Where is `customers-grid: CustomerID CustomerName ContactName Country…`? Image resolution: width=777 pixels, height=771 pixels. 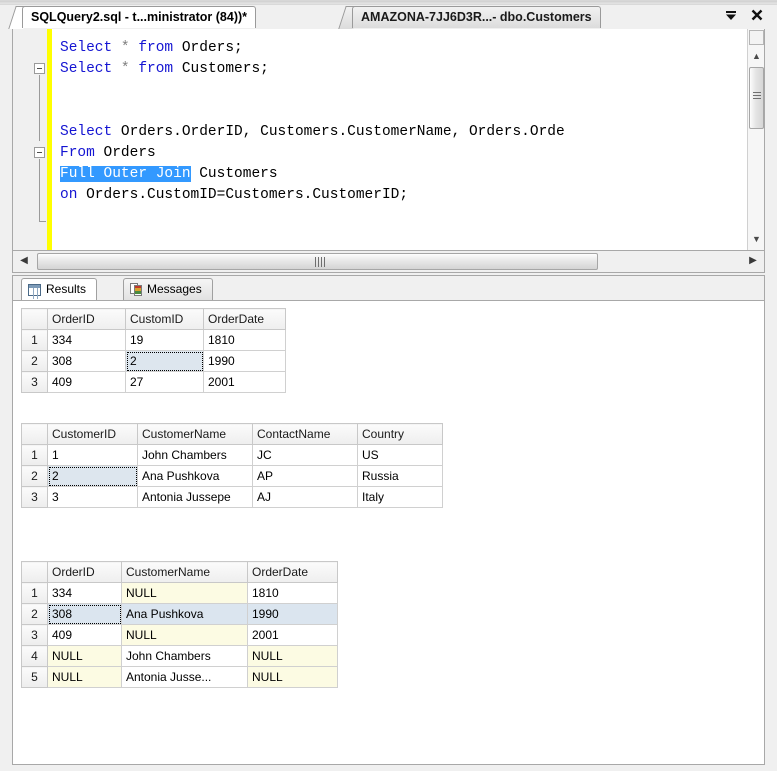
customers-grid: CustomerID CustomerName ContactName Country… is located at coordinates (232, 465).